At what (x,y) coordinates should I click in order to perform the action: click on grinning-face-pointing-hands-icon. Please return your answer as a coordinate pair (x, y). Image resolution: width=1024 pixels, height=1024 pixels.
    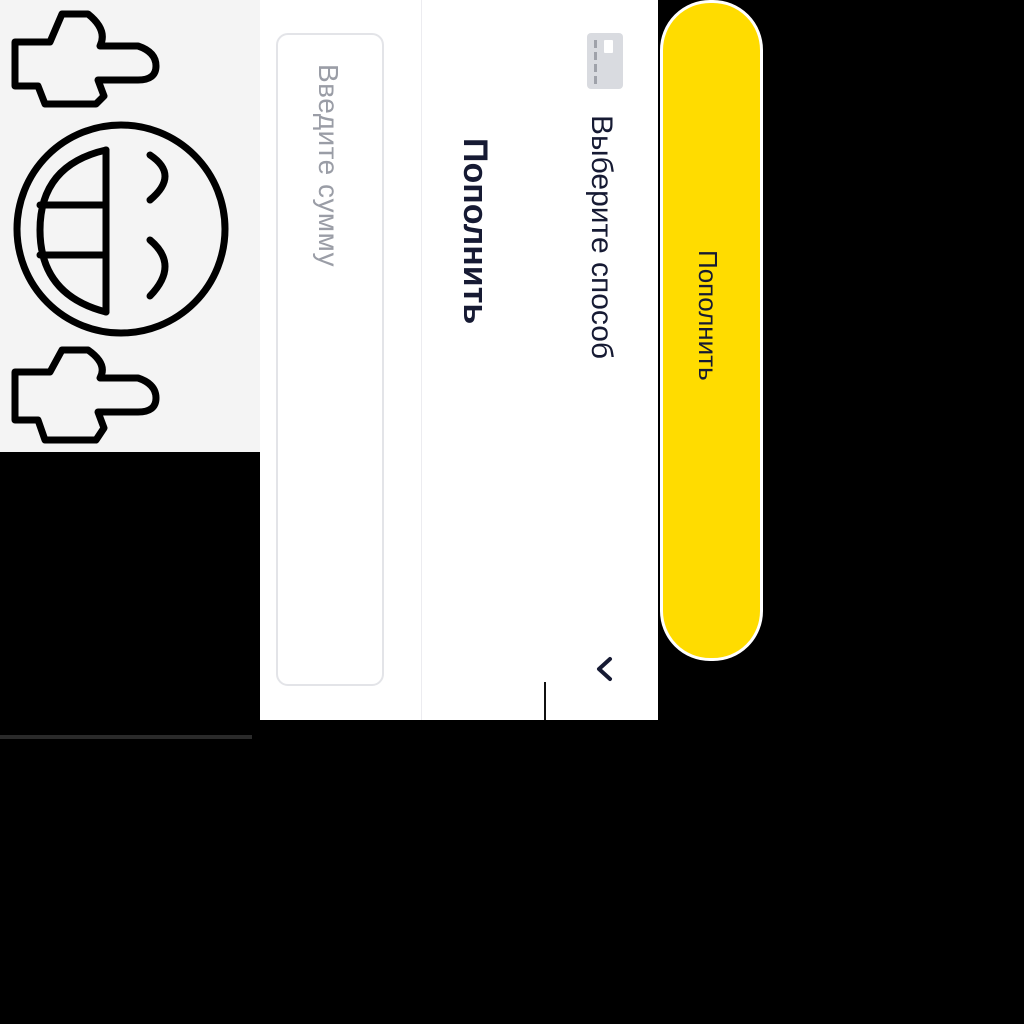
    Looking at the image, I should click on (120, 227).